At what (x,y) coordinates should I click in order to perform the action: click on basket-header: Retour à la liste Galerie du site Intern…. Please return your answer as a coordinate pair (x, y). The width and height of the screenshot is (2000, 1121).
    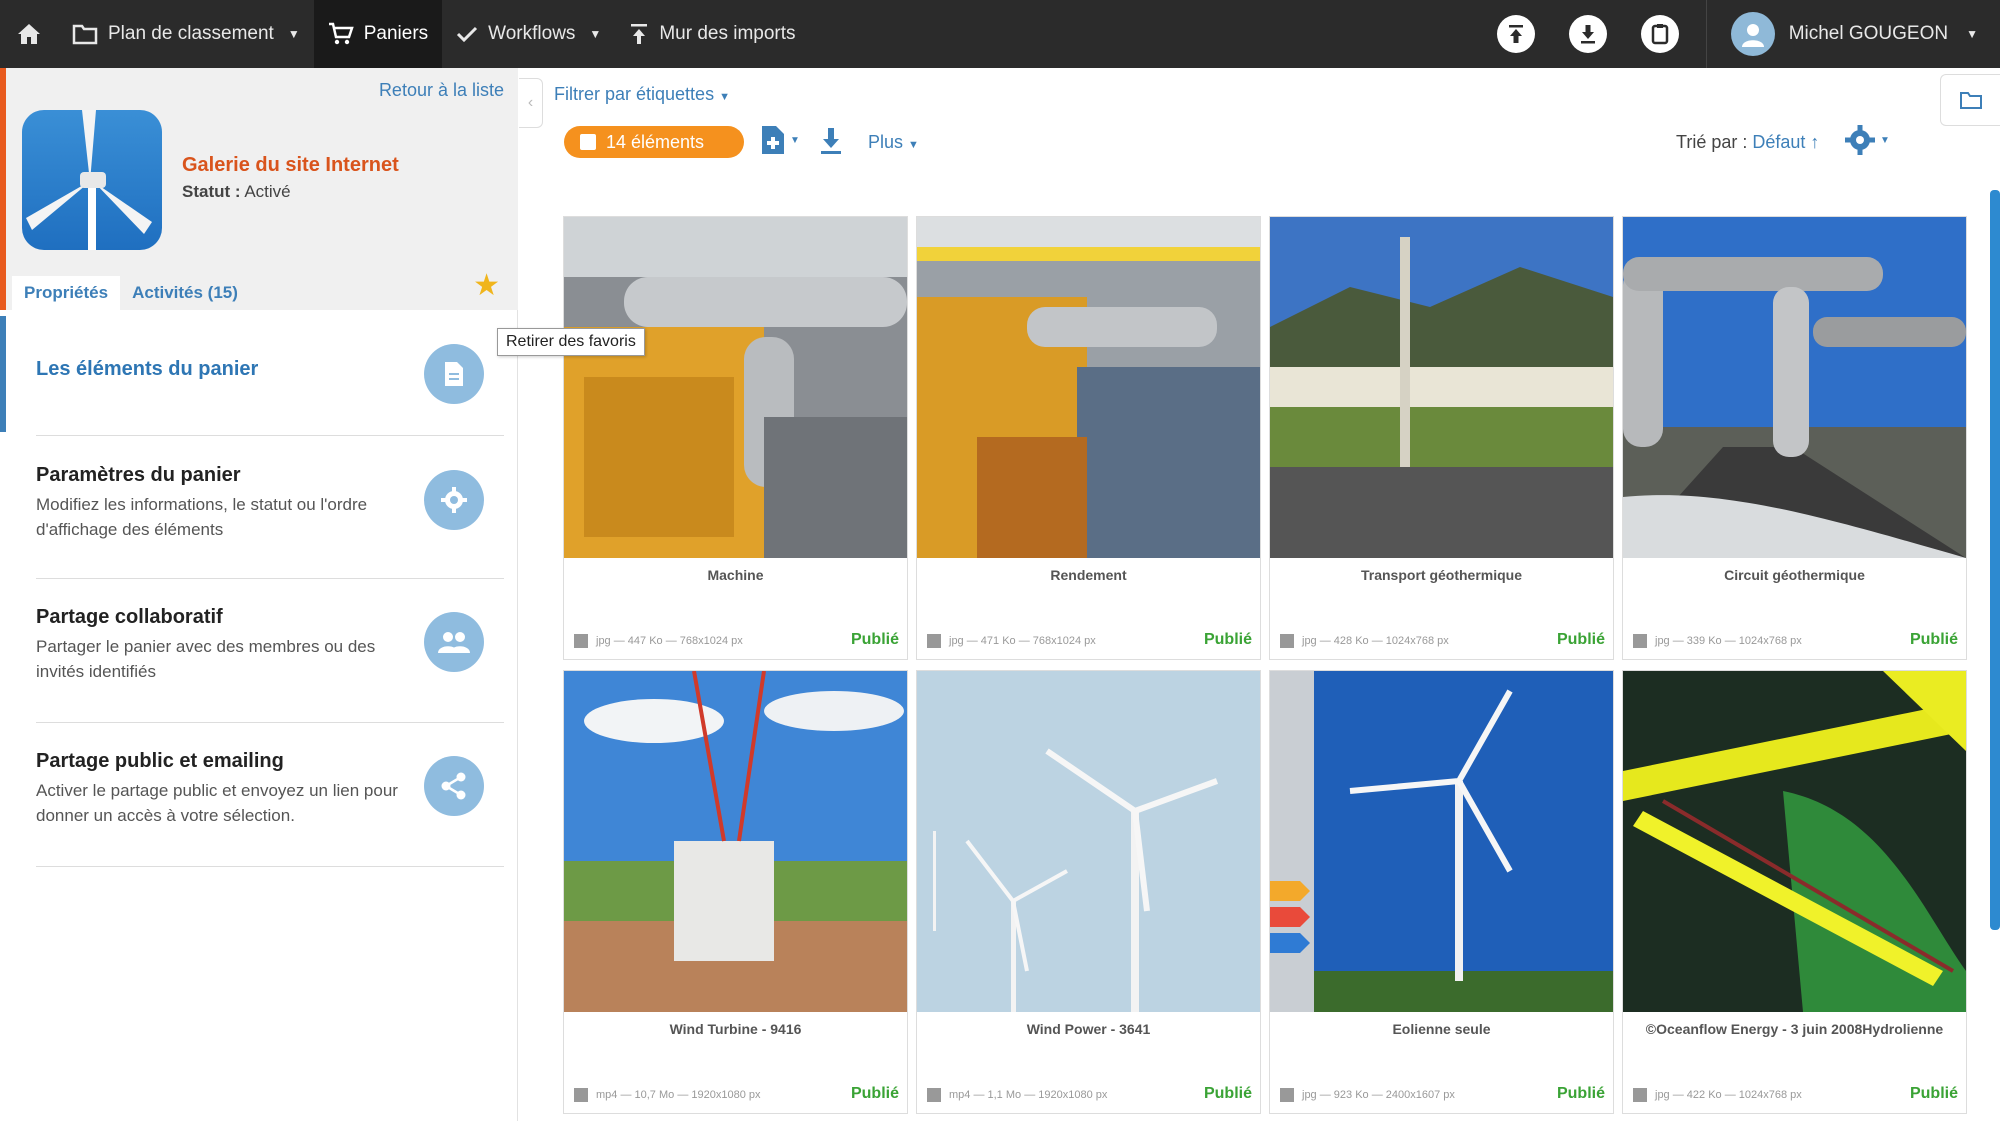
    Looking at the image, I should click on (259, 189).